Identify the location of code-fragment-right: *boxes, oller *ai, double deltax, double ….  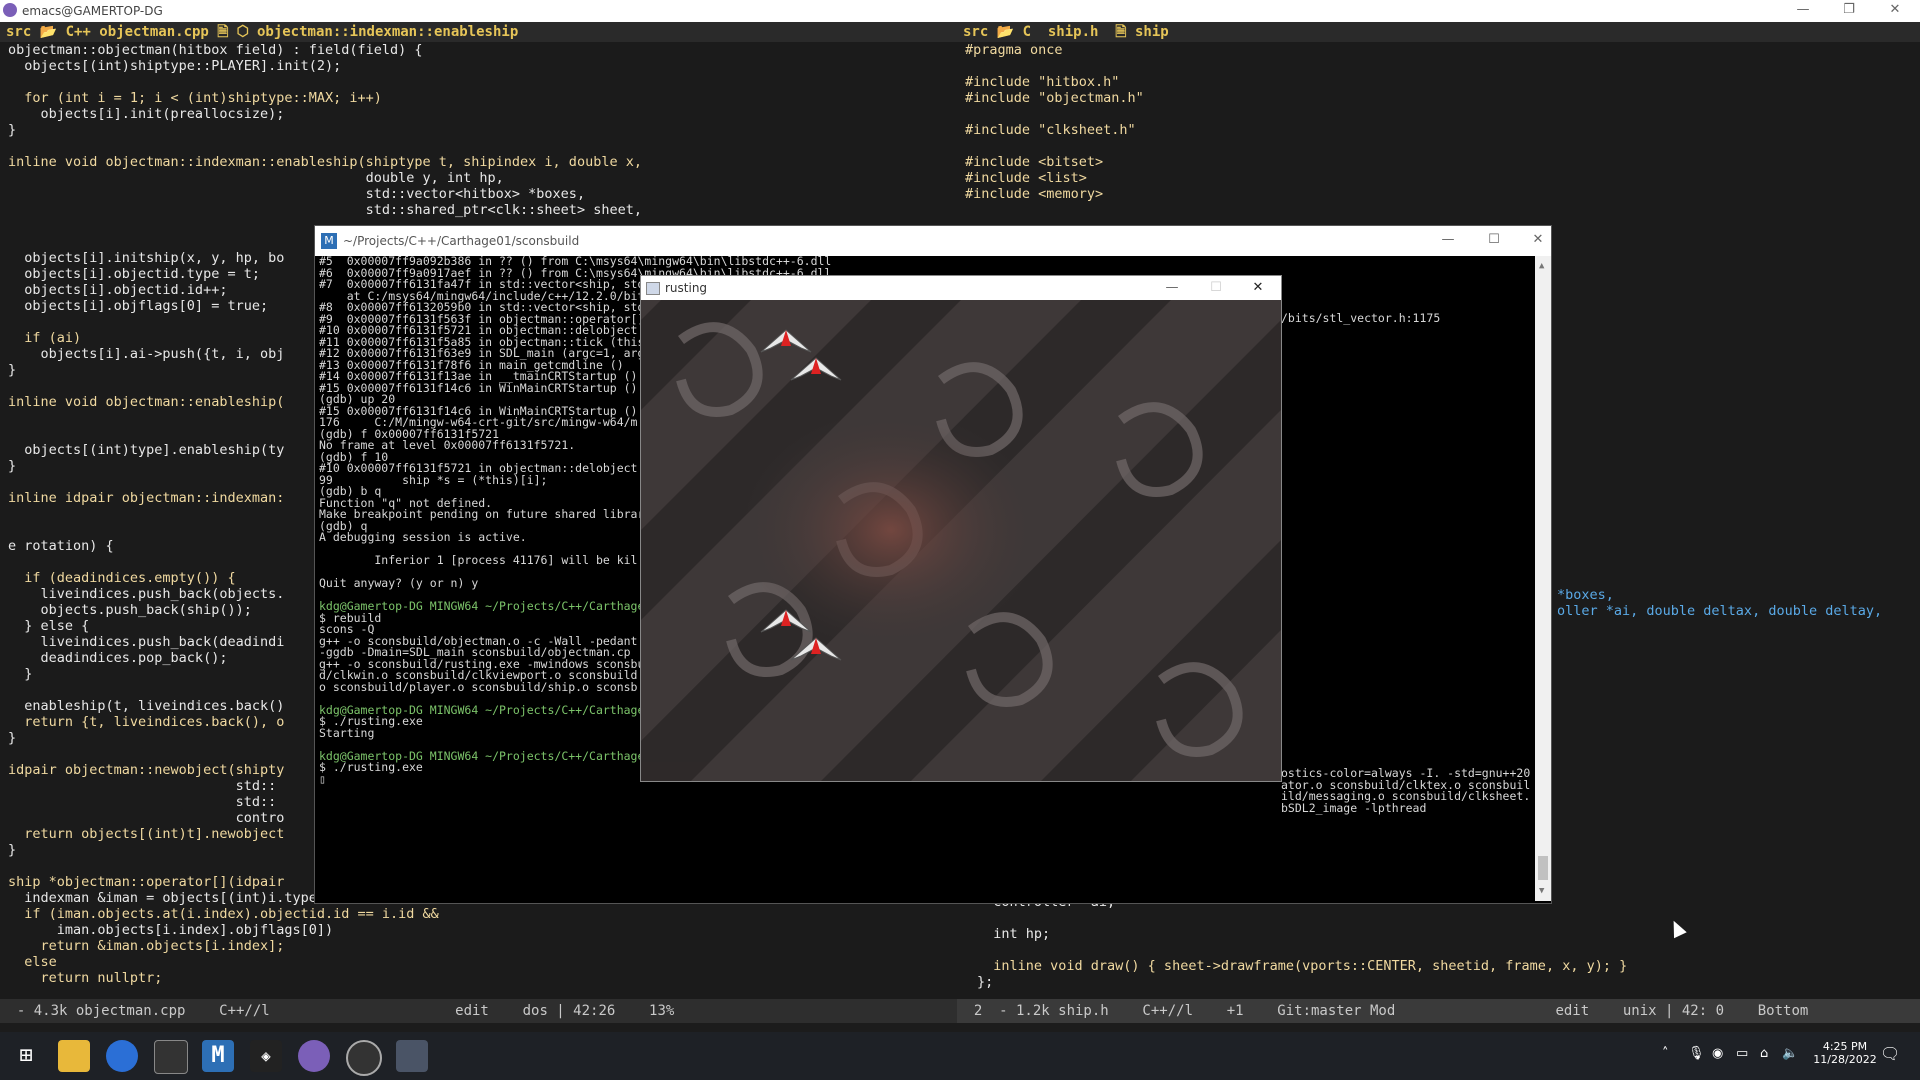
(1715, 603).